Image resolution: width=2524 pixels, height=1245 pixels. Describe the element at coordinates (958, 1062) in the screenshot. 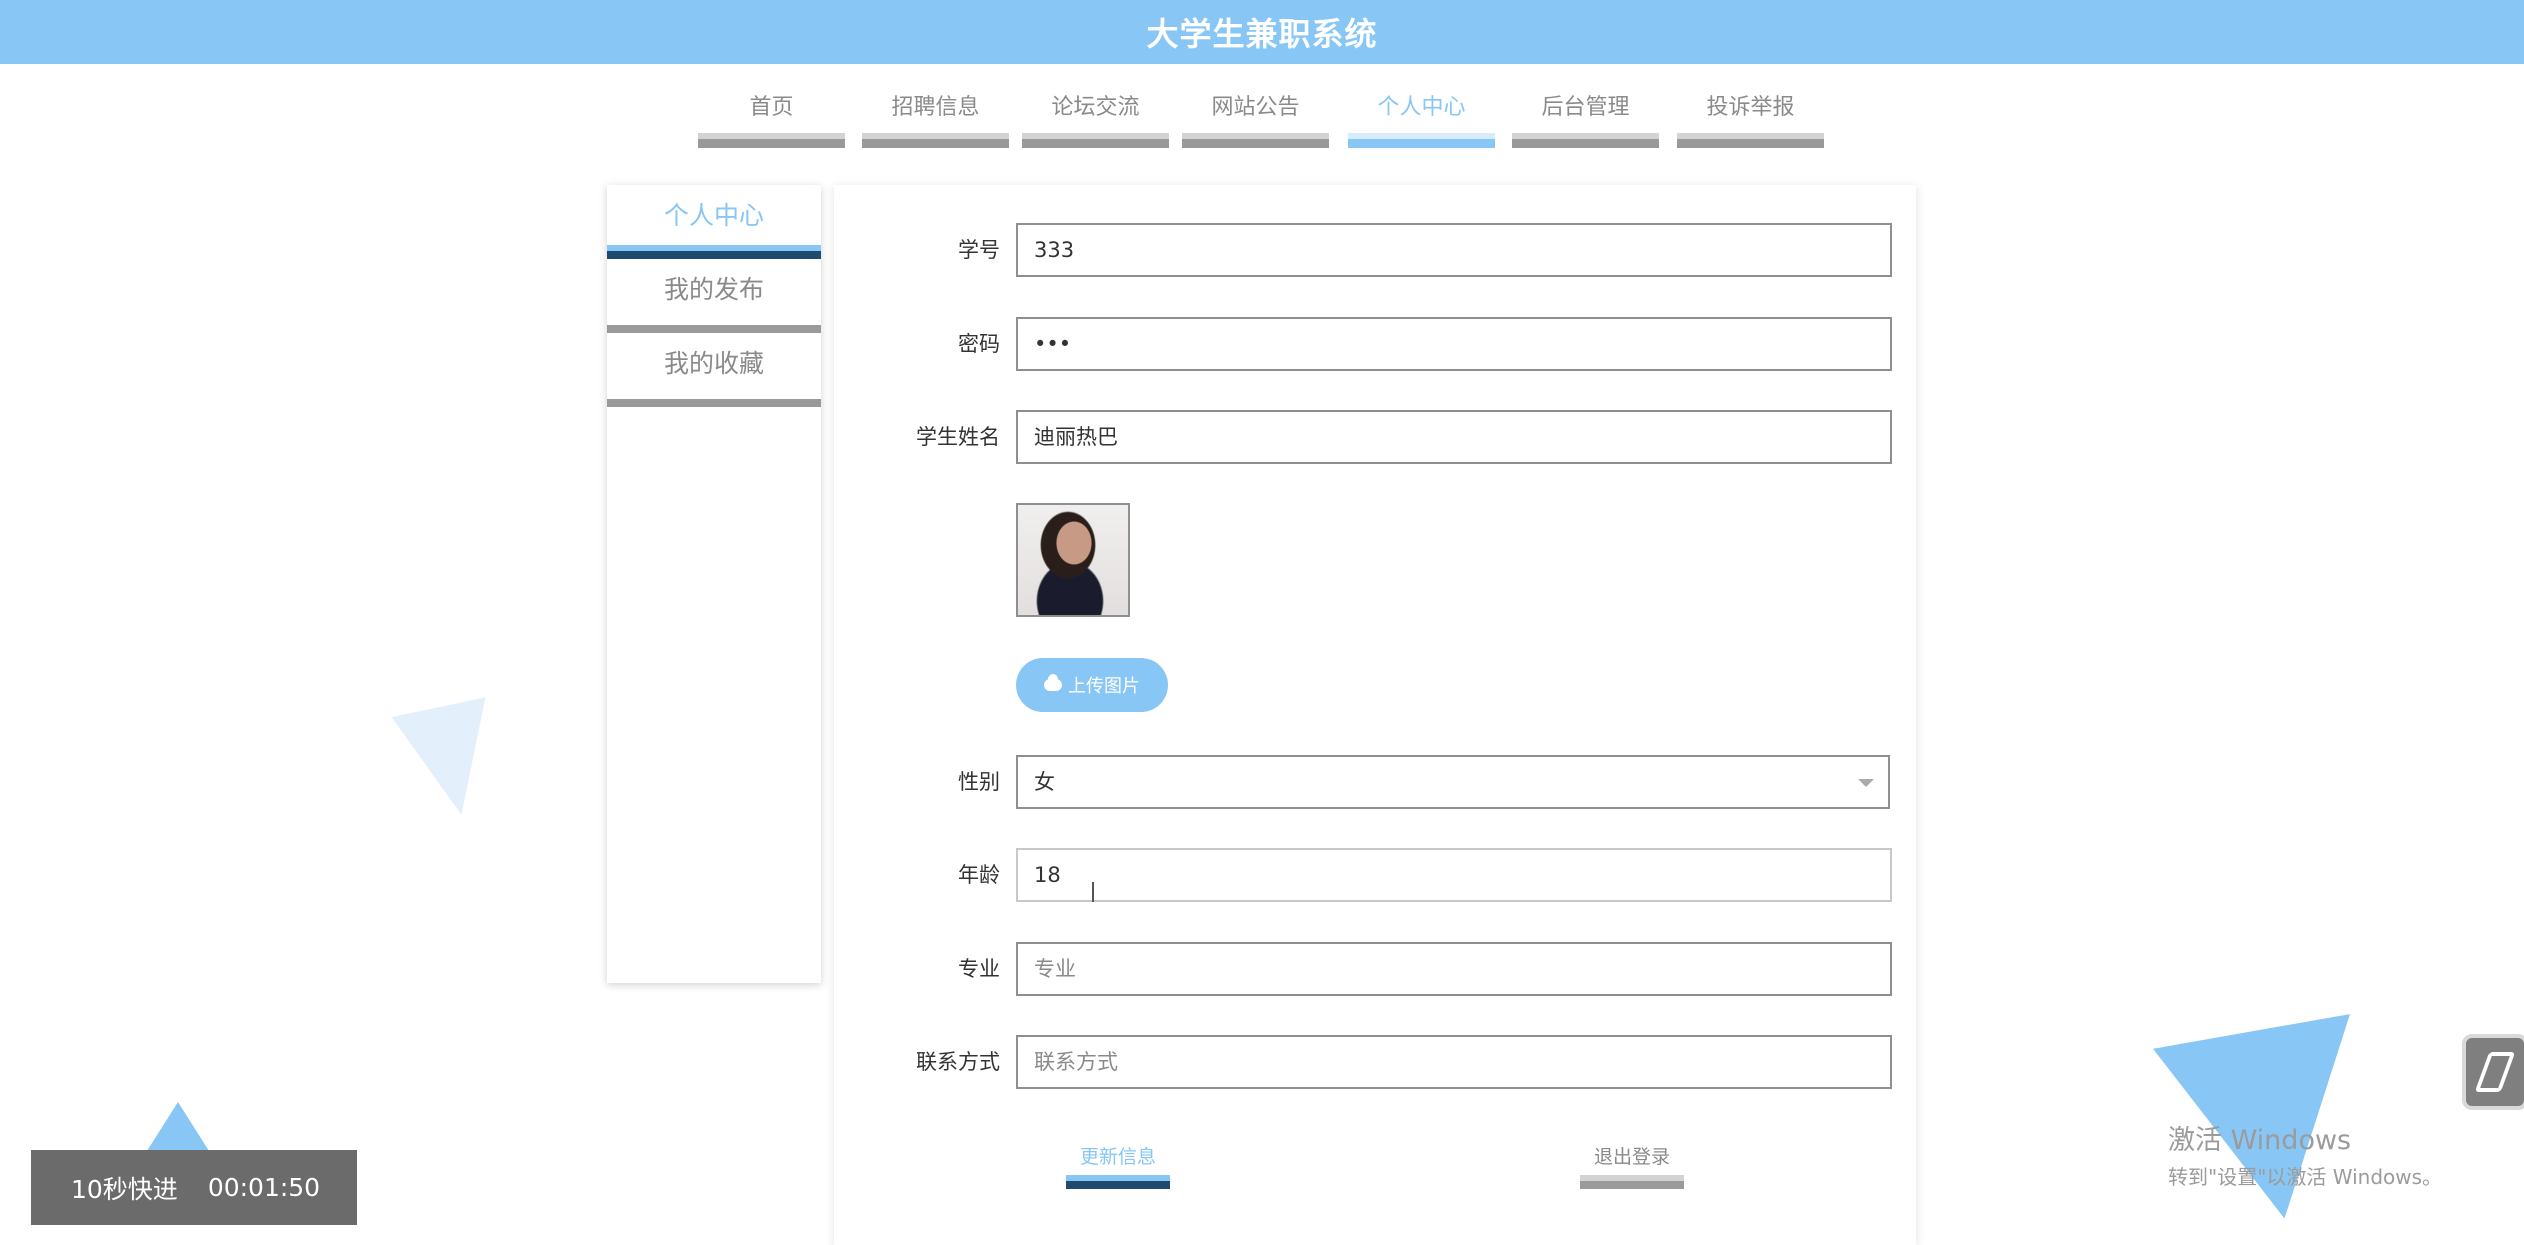

I see `contact-label: 联系方式` at that location.